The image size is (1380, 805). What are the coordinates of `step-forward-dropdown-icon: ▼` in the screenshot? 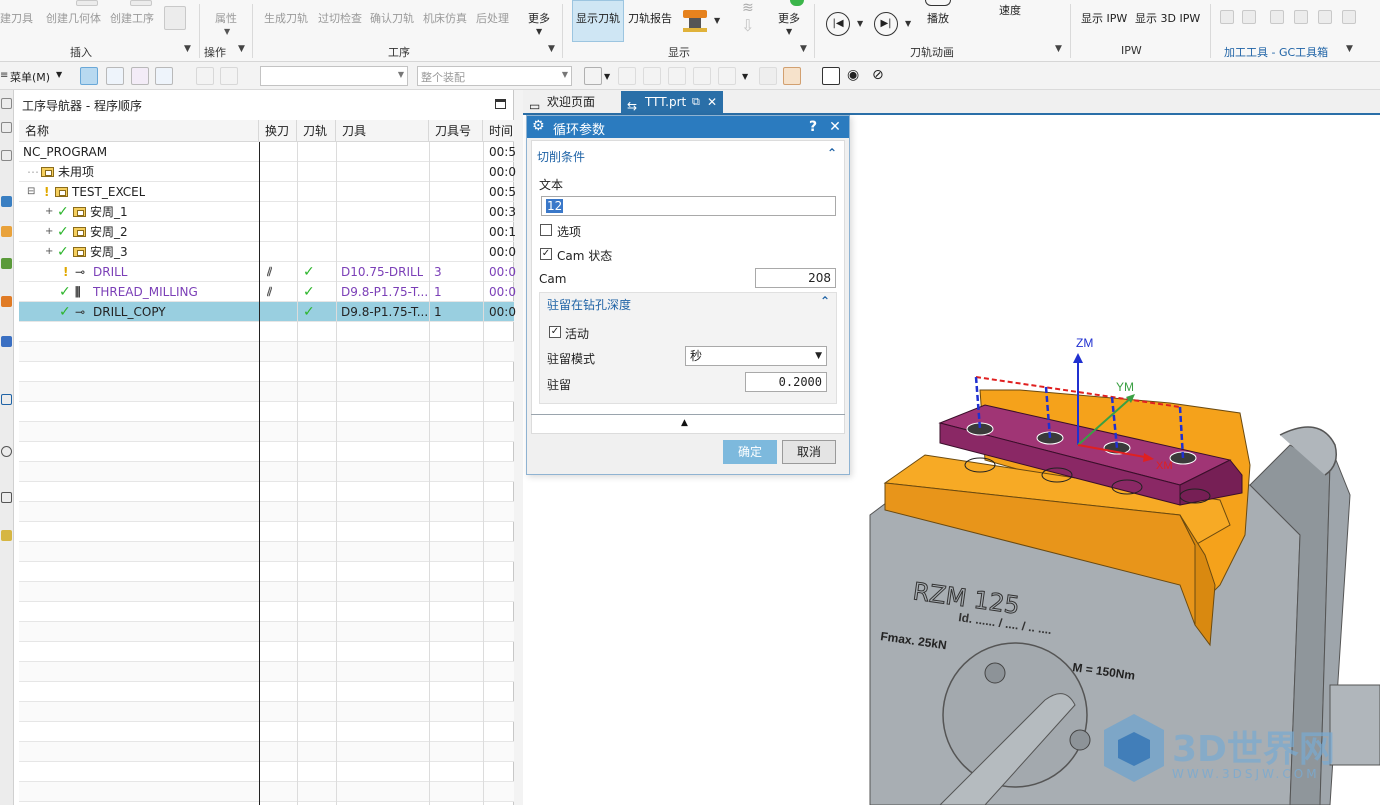 It's located at (908, 23).